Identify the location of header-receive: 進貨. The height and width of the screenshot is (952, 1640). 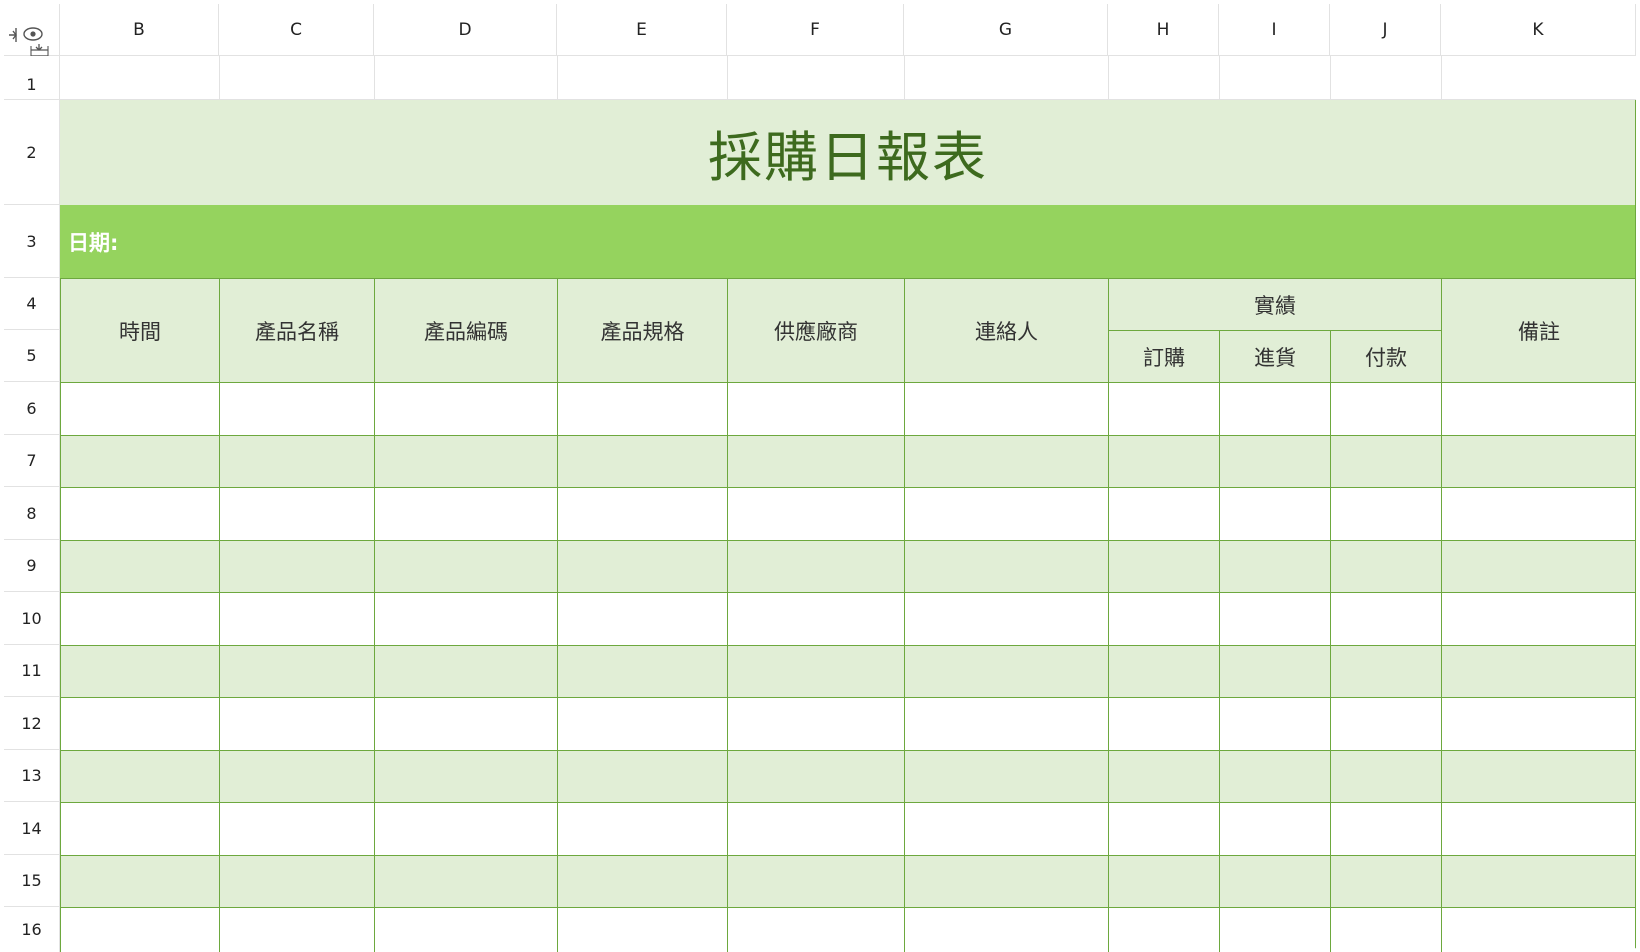
(1275, 356).